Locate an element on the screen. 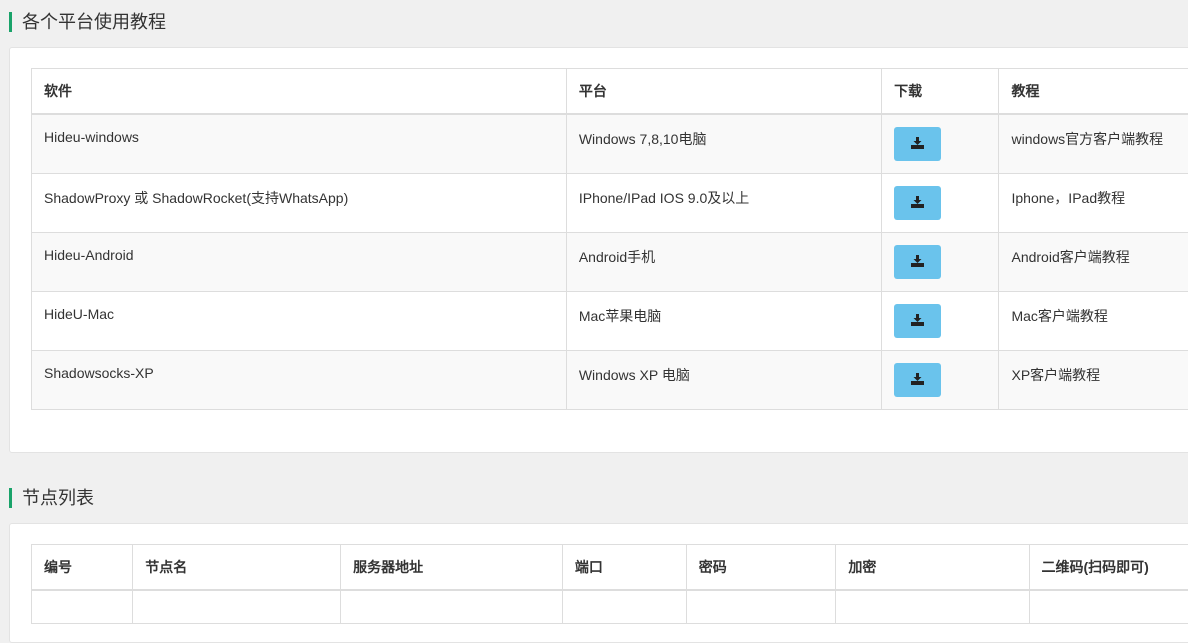 The image size is (1188, 643). column-header-server-address: 服务器地址 is located at coordinates (452, 568).